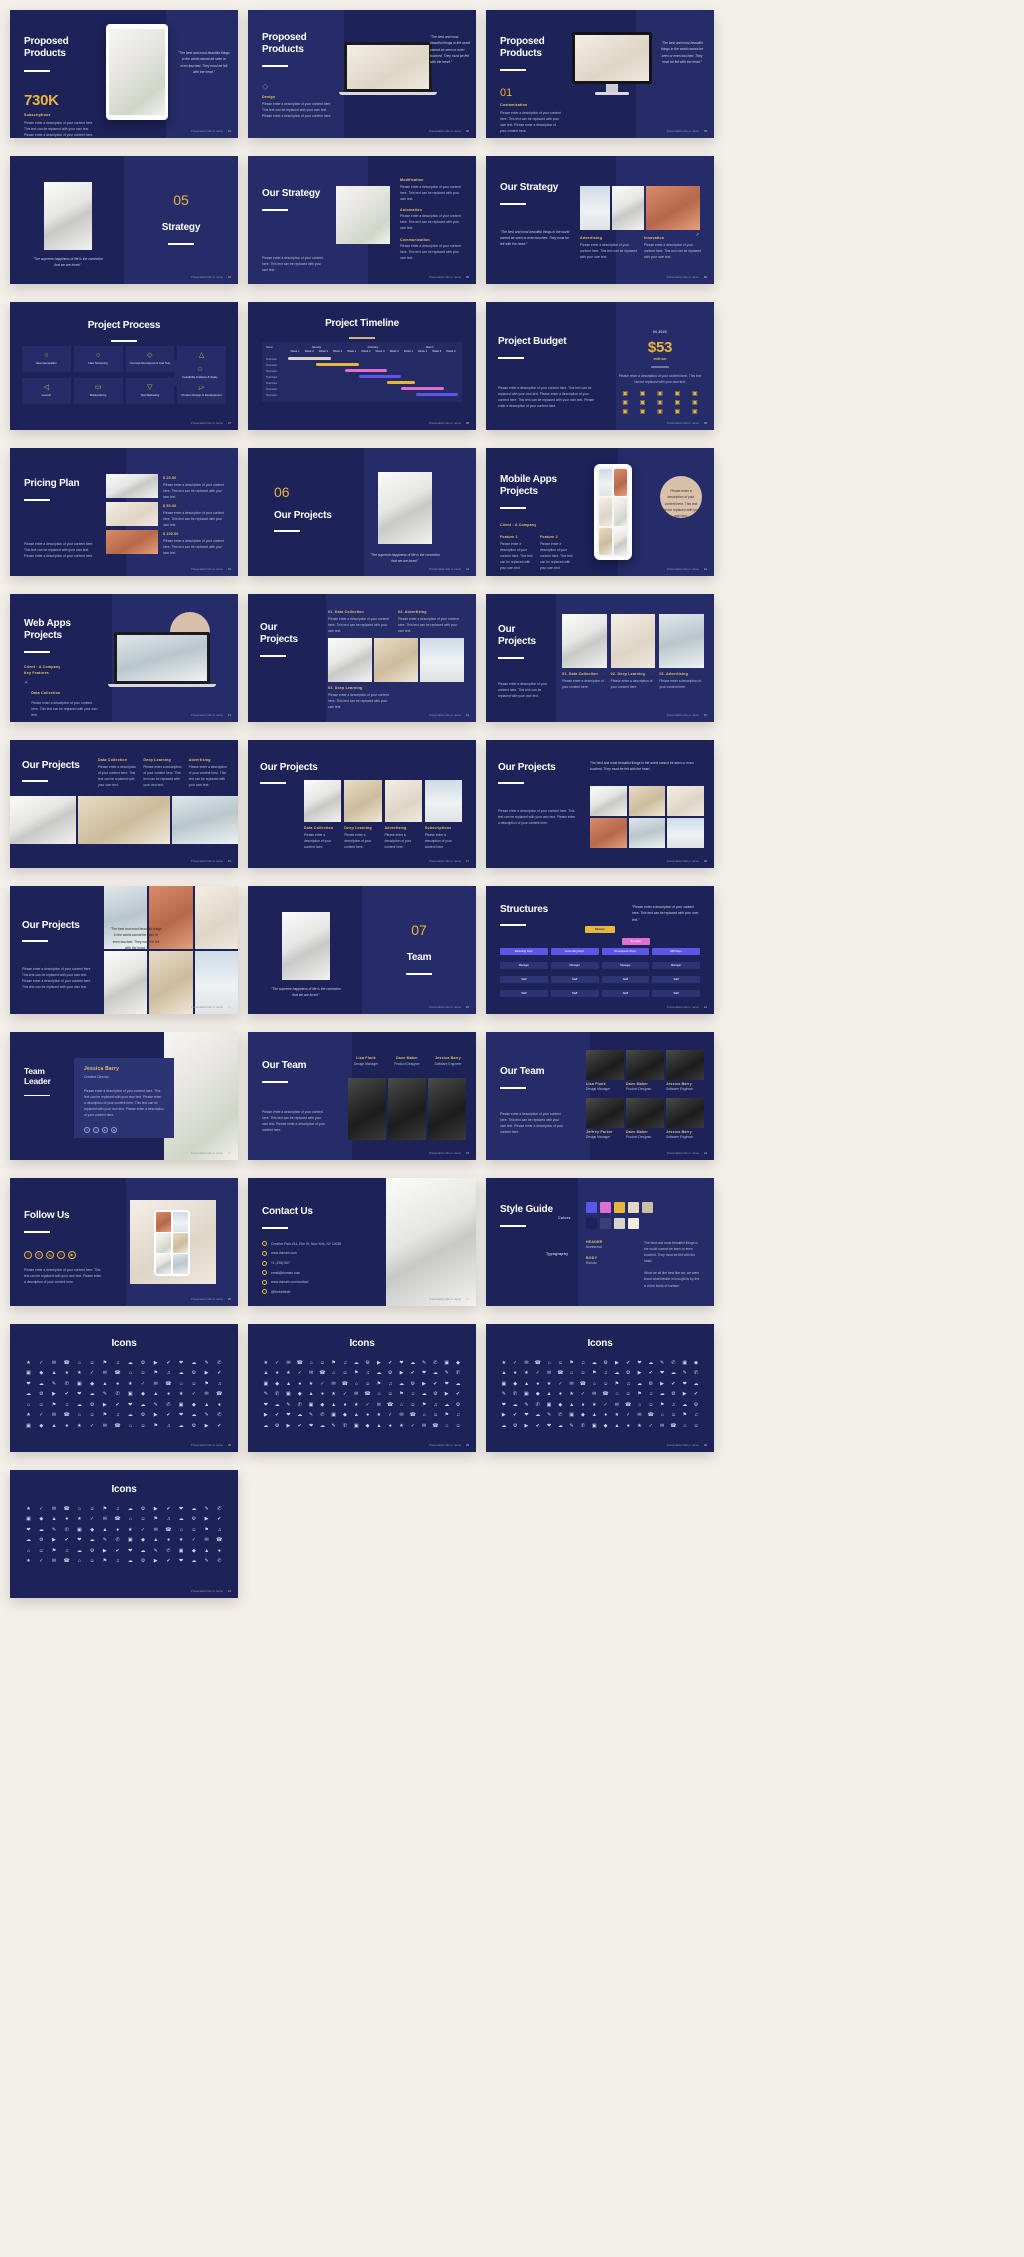 The width and height of the screenshot is (1024, 2257). What do you see at coordinates (50, 1254) in the screenshot?
I see `social-icon: ig` at bounding box center [50, 1254].